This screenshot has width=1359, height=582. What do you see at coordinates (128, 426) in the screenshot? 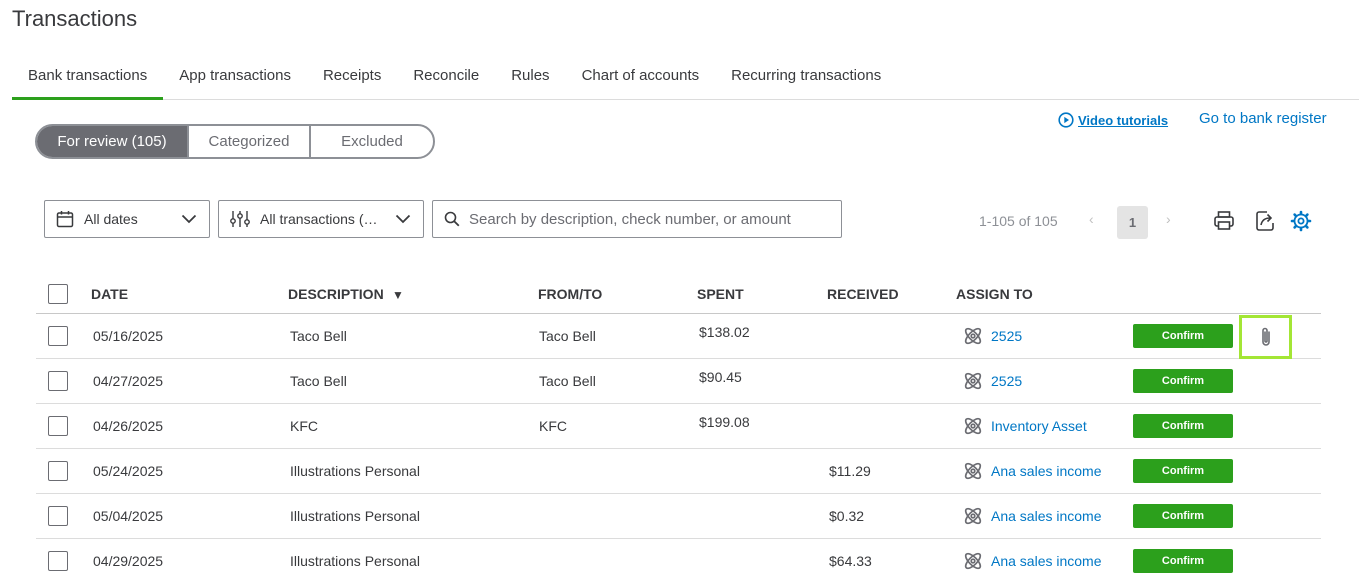
I see `row-date: 04/26/2025` at bounding box center [128, 426].